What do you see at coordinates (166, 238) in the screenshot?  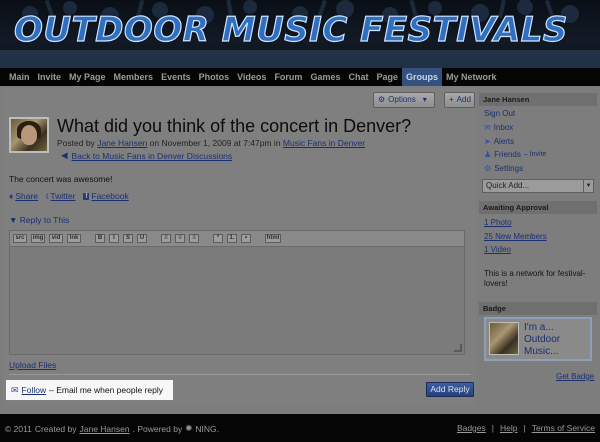 I see `align-left-icon: ≡` at bounding box center [166, 238].